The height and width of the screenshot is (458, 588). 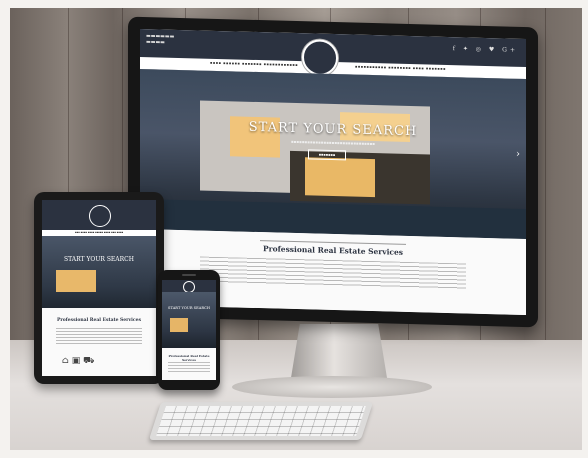 I want to click on nav-links-right: ▪▪▪▪▪▪▪▪▪▪▪ ▪▪▪▪▪▪▪▪ ▪▪▪▪ ▪▪▪▪▪▪▪, so click(x=400, y=68).